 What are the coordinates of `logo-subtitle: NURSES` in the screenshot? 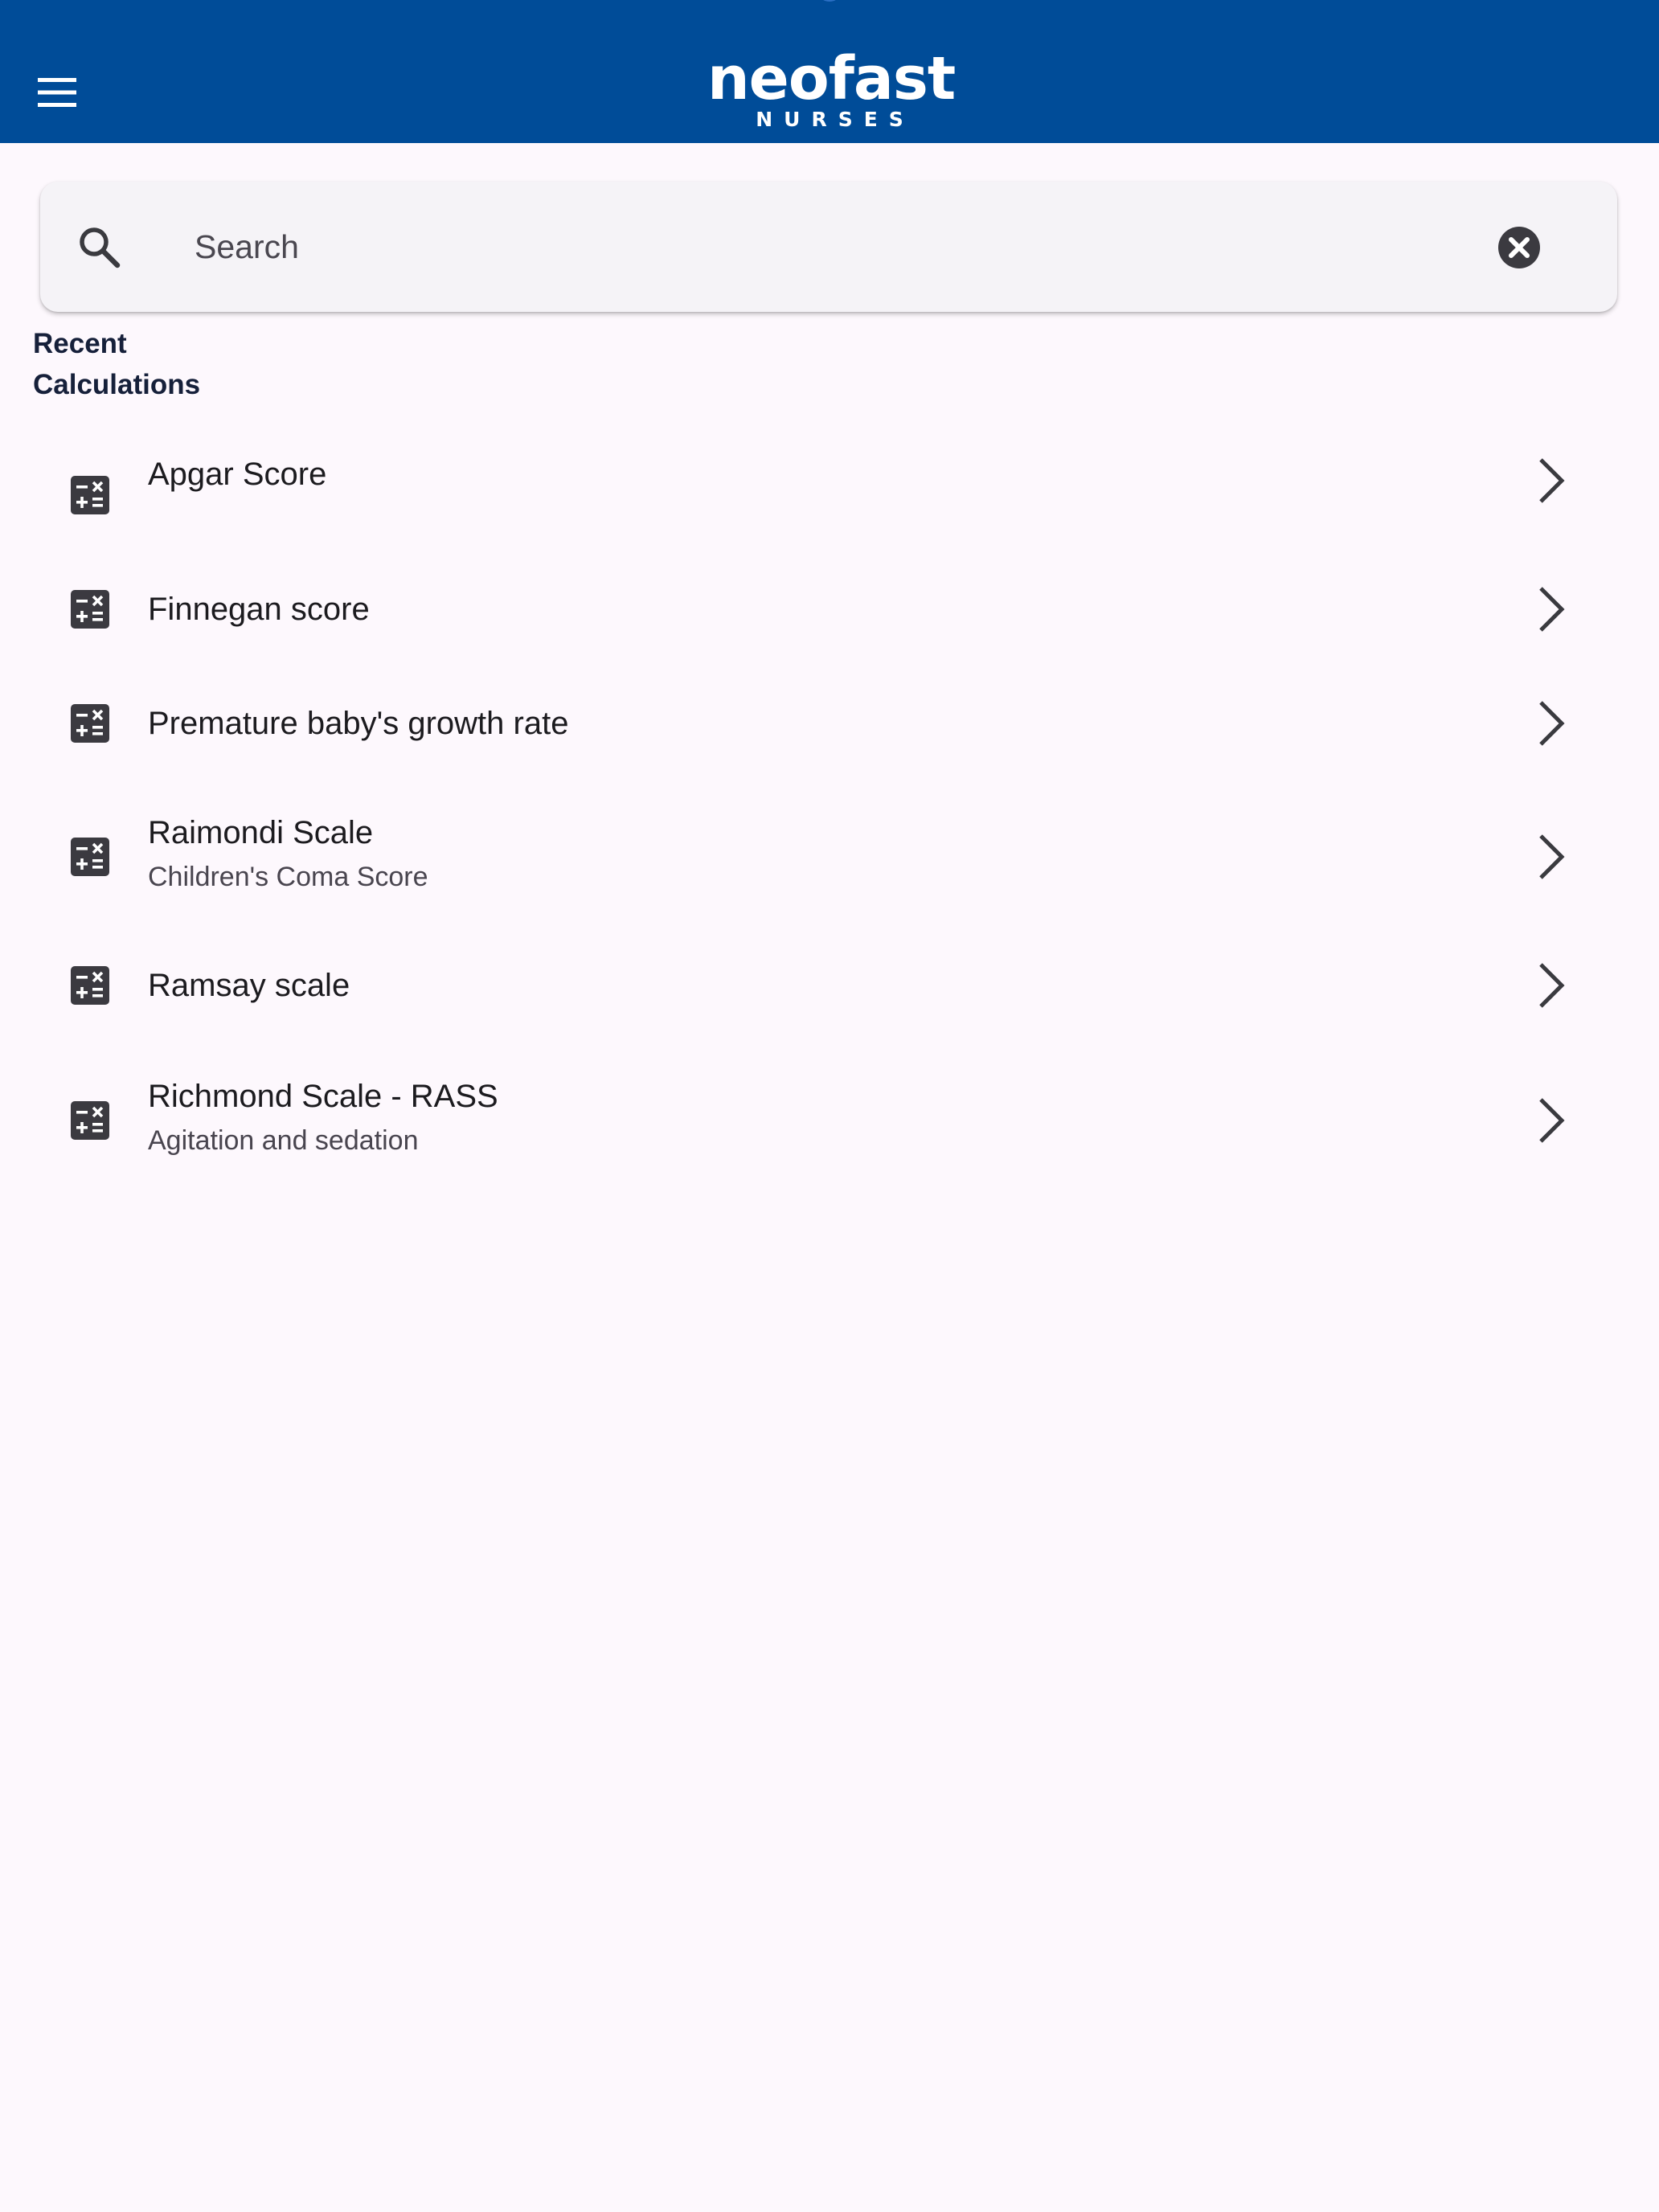 It's located at (835, 119).